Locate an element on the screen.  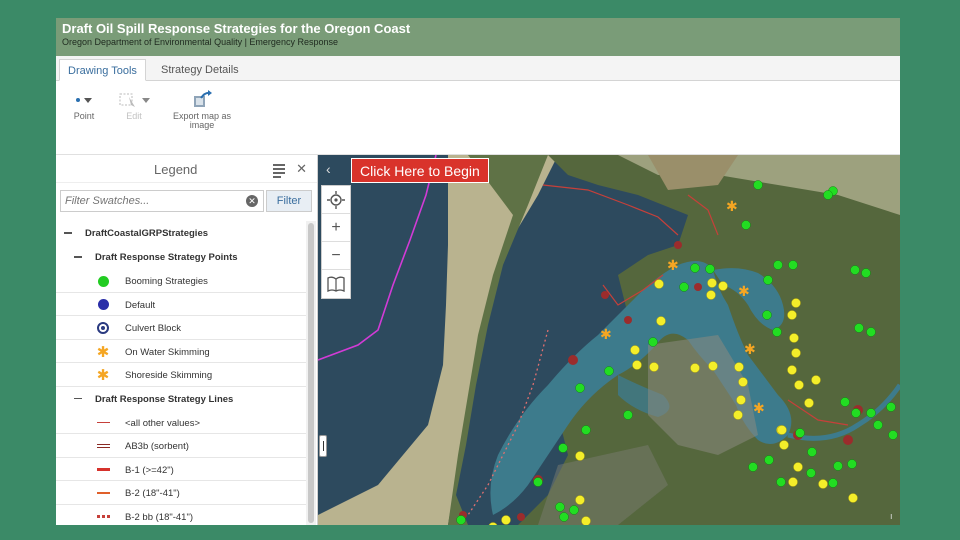
lines-group-label: Draft Response Strategy Lines is located at coordinates (164, 399).